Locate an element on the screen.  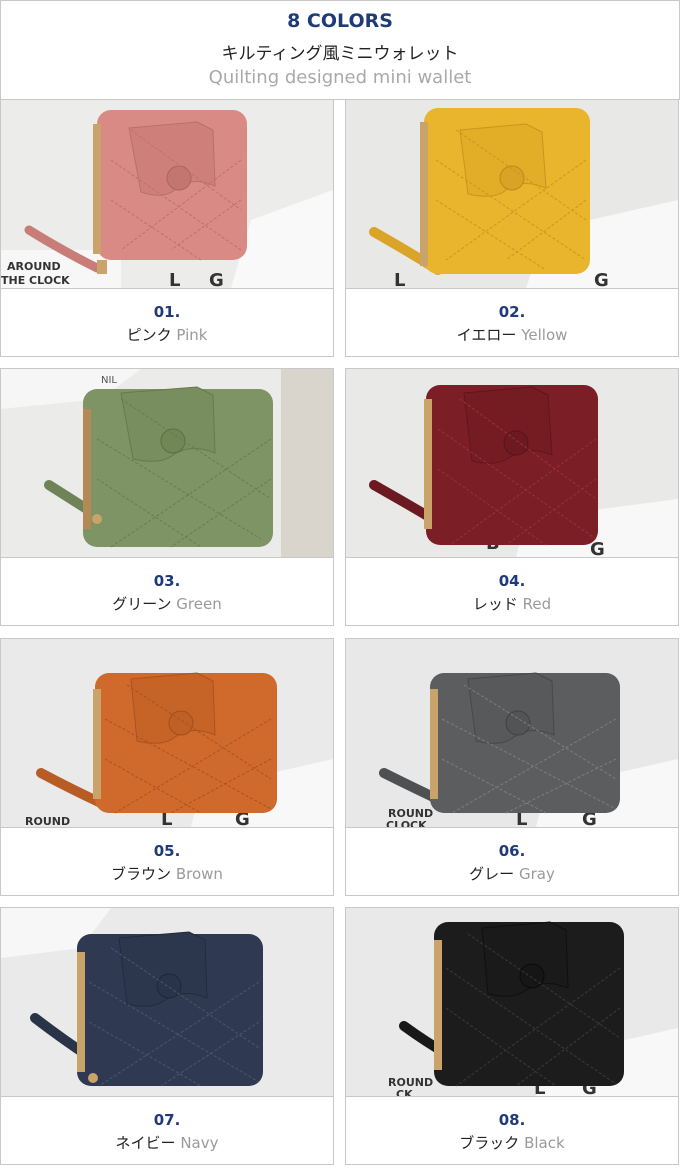
color-card-pink: AROUND THE CLOCK L G 01. ピンク Pink is located at coordinates (167, 228).